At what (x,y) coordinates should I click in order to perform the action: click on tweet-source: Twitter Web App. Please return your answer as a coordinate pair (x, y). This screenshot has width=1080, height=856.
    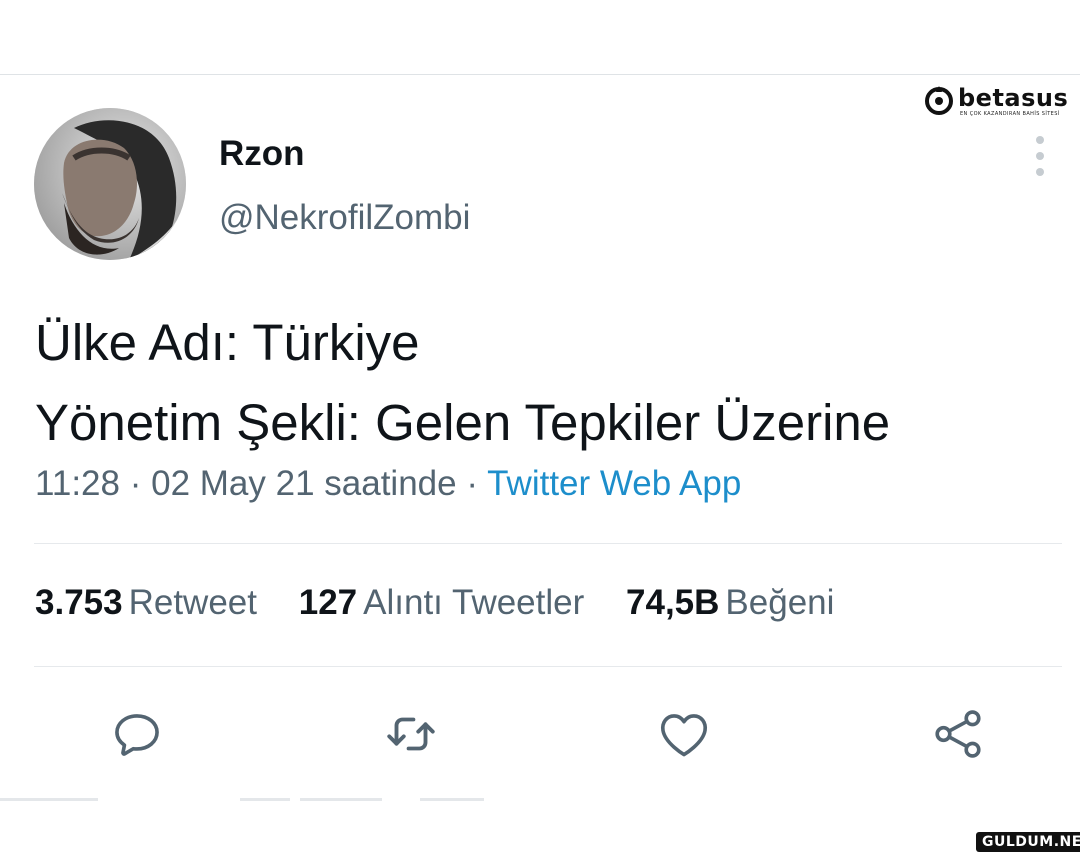
    Looking at the image, I should click on (614, 483).